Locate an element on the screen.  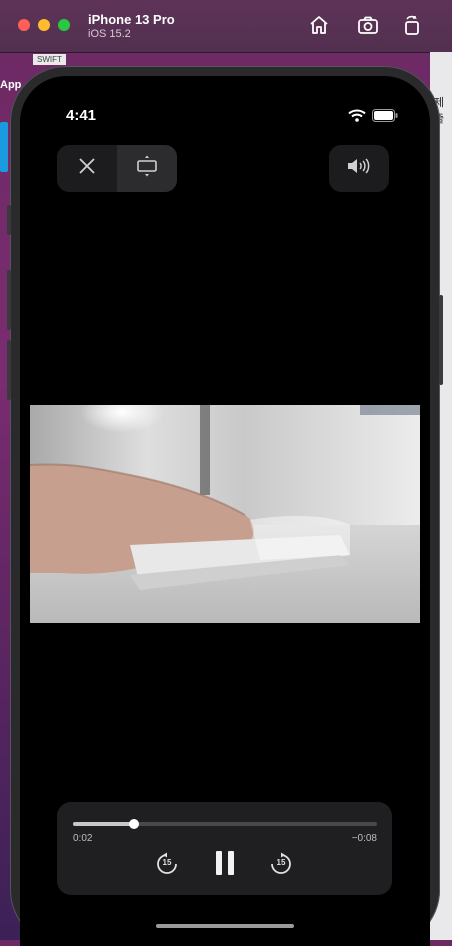
zoom-window-button is located at coordinates (64, 25).